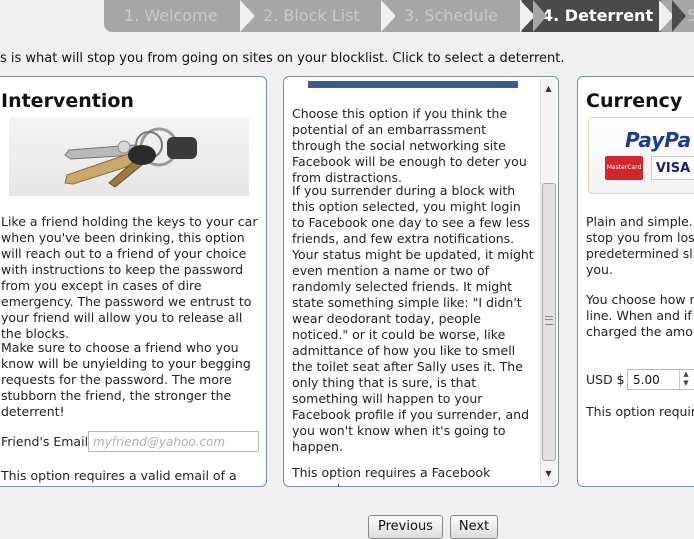 The height and width of the screenshot is (539, 694). What do you see at coordinates (47, 441) in the screenshot?
I see `friend-email-label: Friend's Email:` at bounding box center [47, 441].